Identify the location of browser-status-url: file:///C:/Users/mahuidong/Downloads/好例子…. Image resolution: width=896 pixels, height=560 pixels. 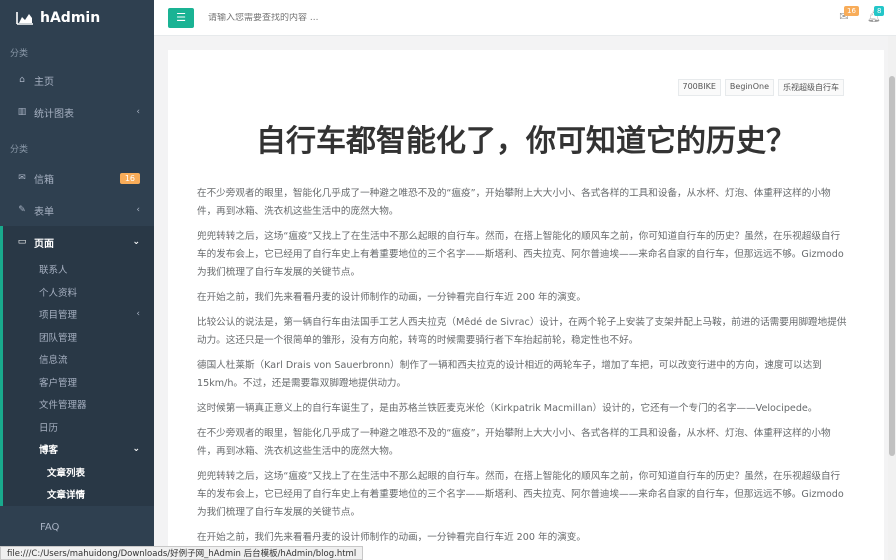
(182, 553).